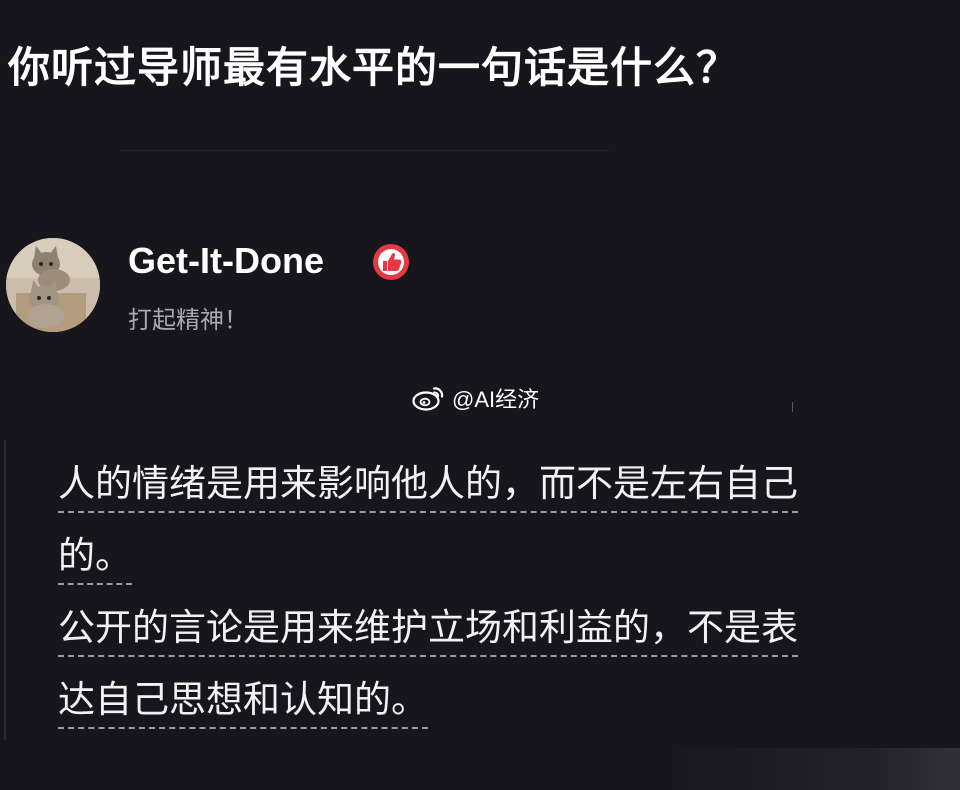  I want to click on thumbs-up-badge-icon, so click(391, 262).